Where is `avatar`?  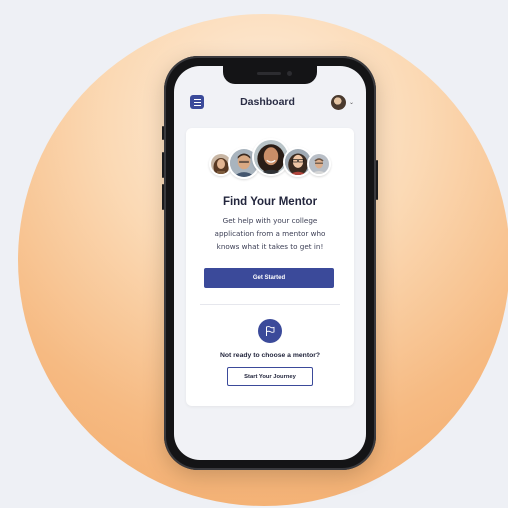 avatar is located at coordinates (338, 102).